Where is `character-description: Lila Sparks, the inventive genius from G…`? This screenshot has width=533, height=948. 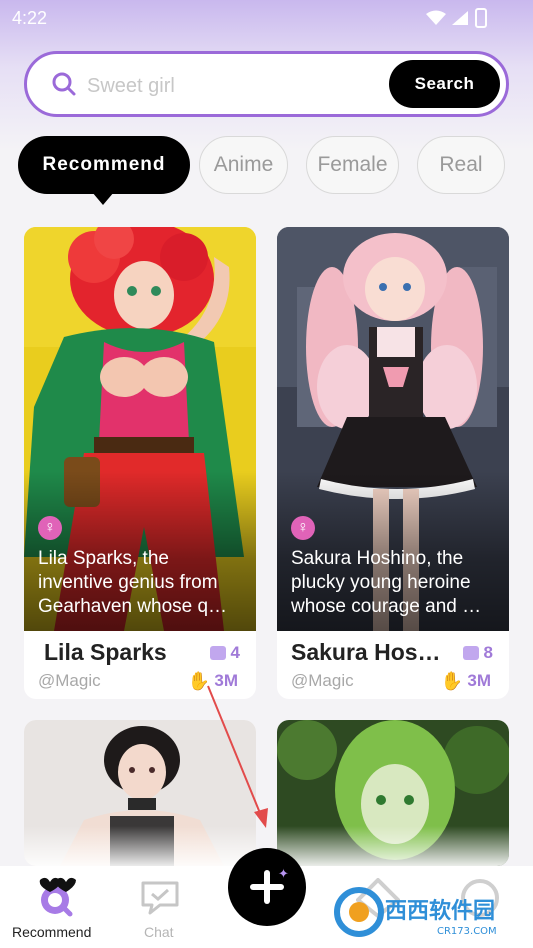
character-description: Lila Sparks, the inventive genius from G… is located at coordinates (142, 583).